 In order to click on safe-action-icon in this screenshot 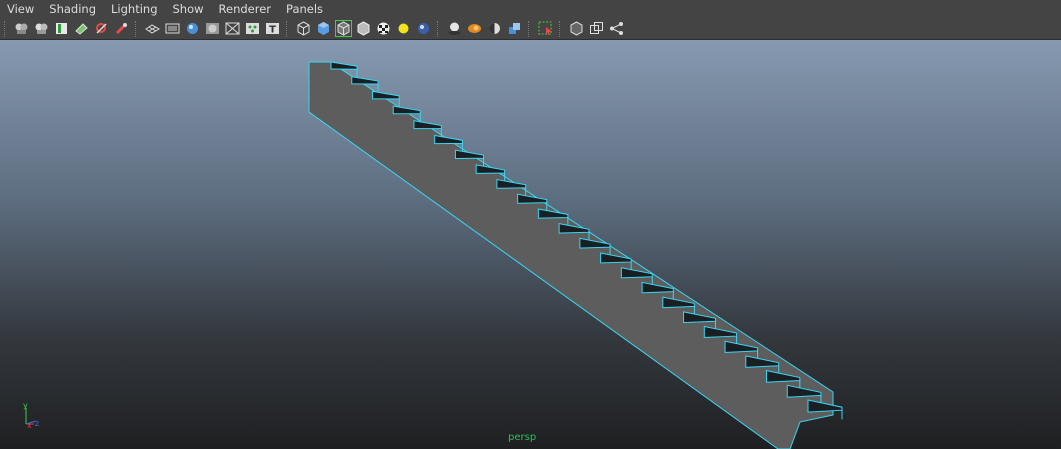, I will do `click(252, 28)`.